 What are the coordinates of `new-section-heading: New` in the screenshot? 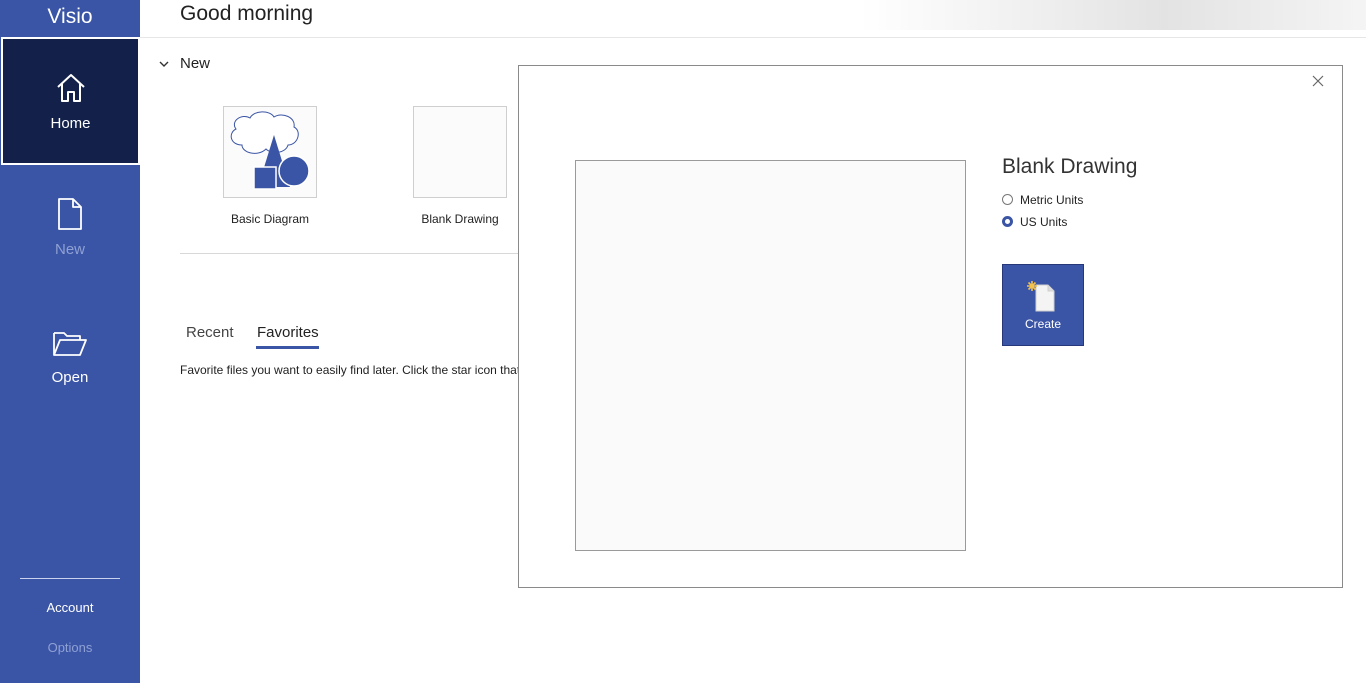 It's located at (195, 63).